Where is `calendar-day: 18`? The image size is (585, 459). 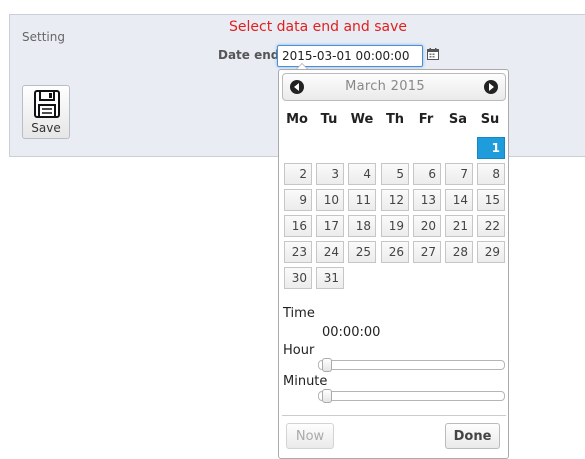
calendar-day: 18 is located at coordinates (362, 226).